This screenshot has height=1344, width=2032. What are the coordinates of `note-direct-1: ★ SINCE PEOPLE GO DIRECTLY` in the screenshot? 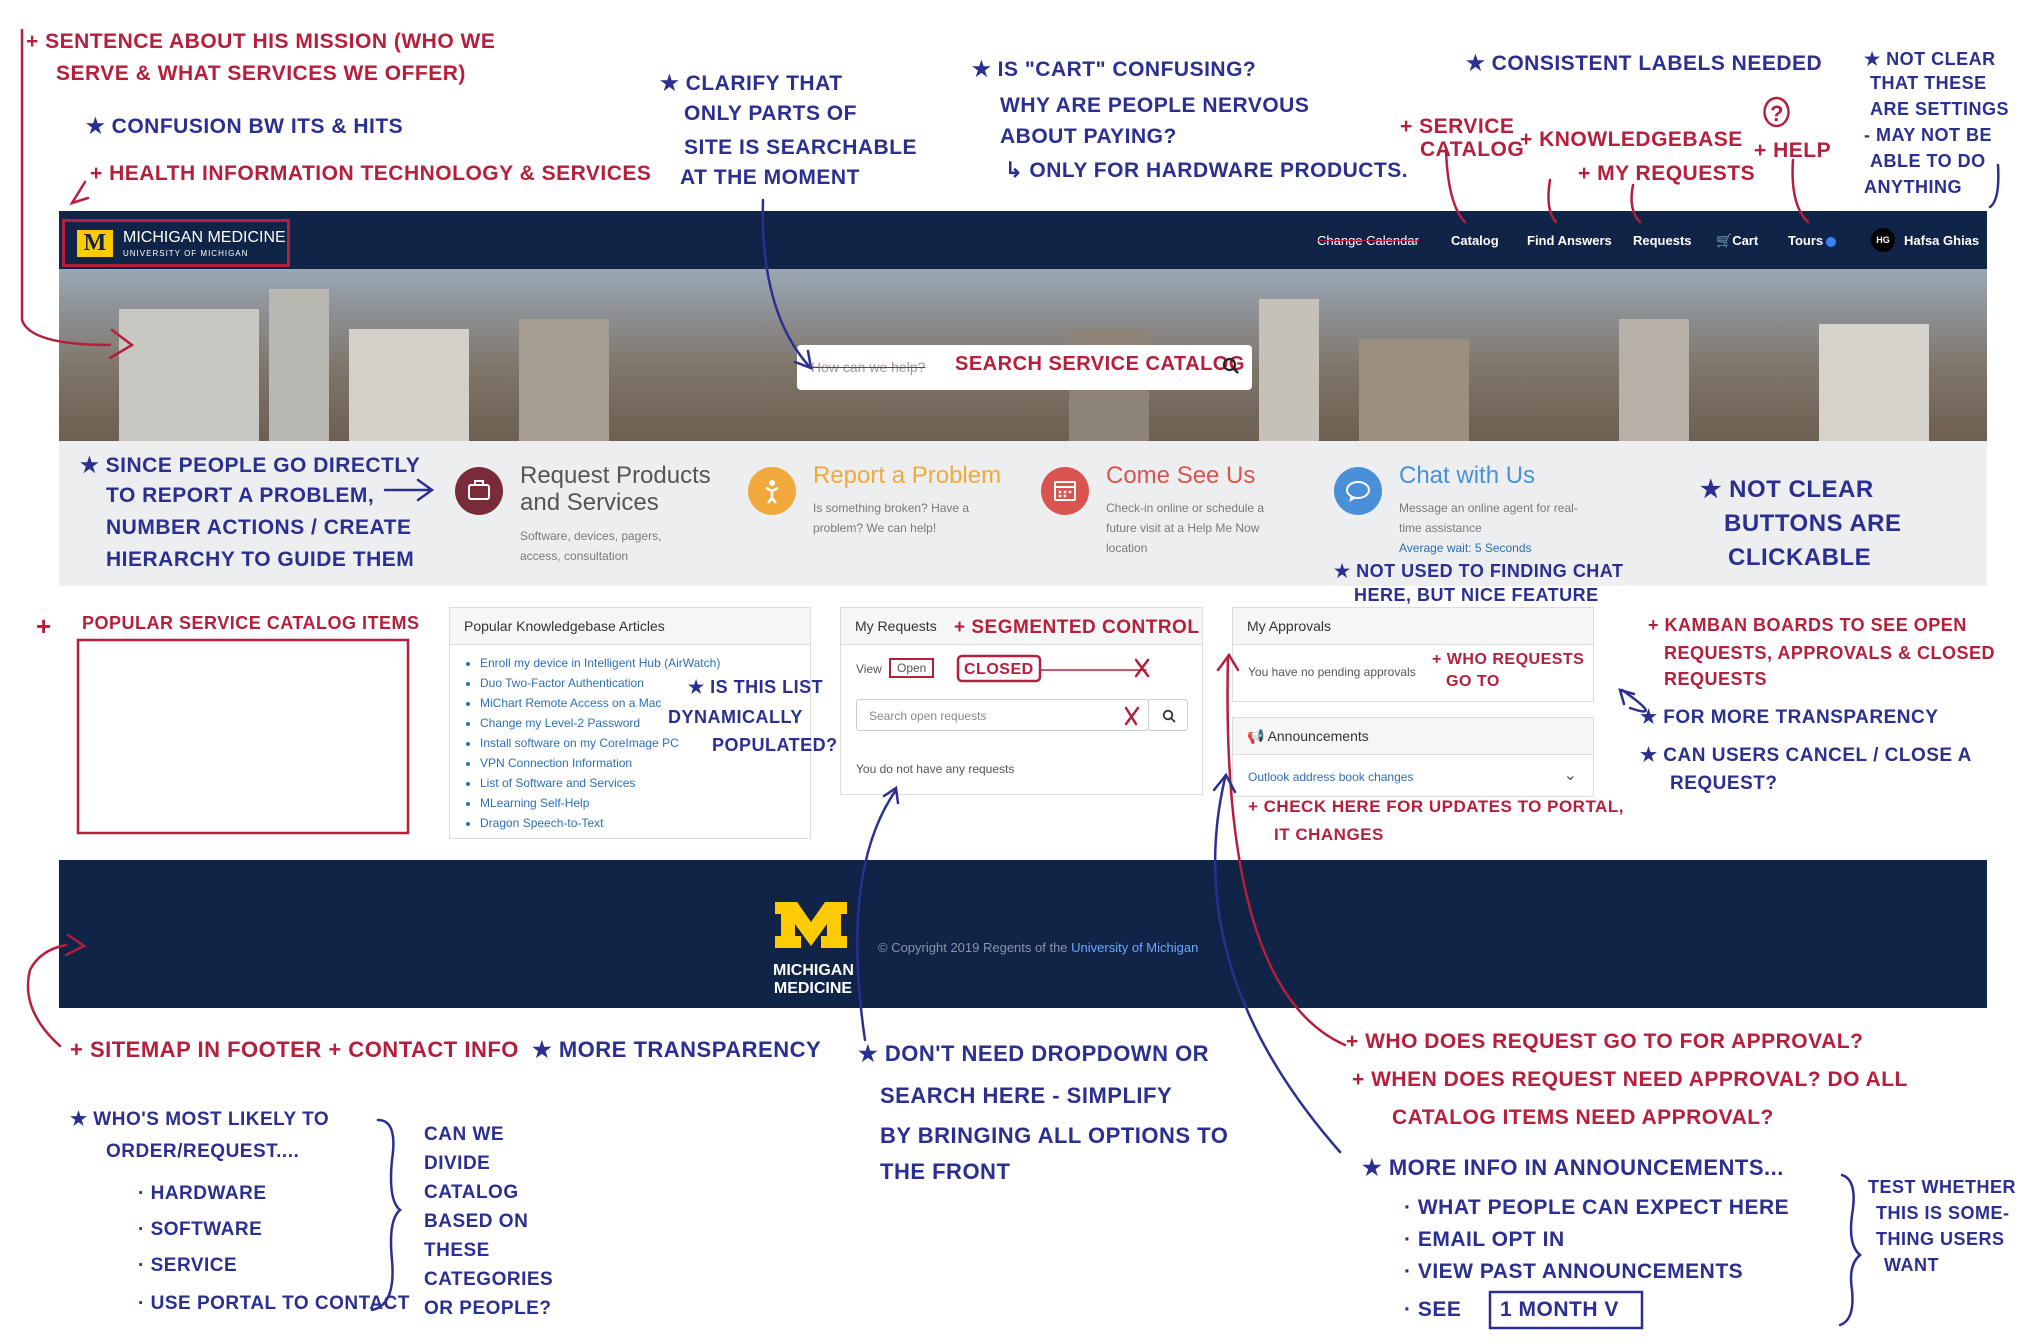 It's located at (250, 465).